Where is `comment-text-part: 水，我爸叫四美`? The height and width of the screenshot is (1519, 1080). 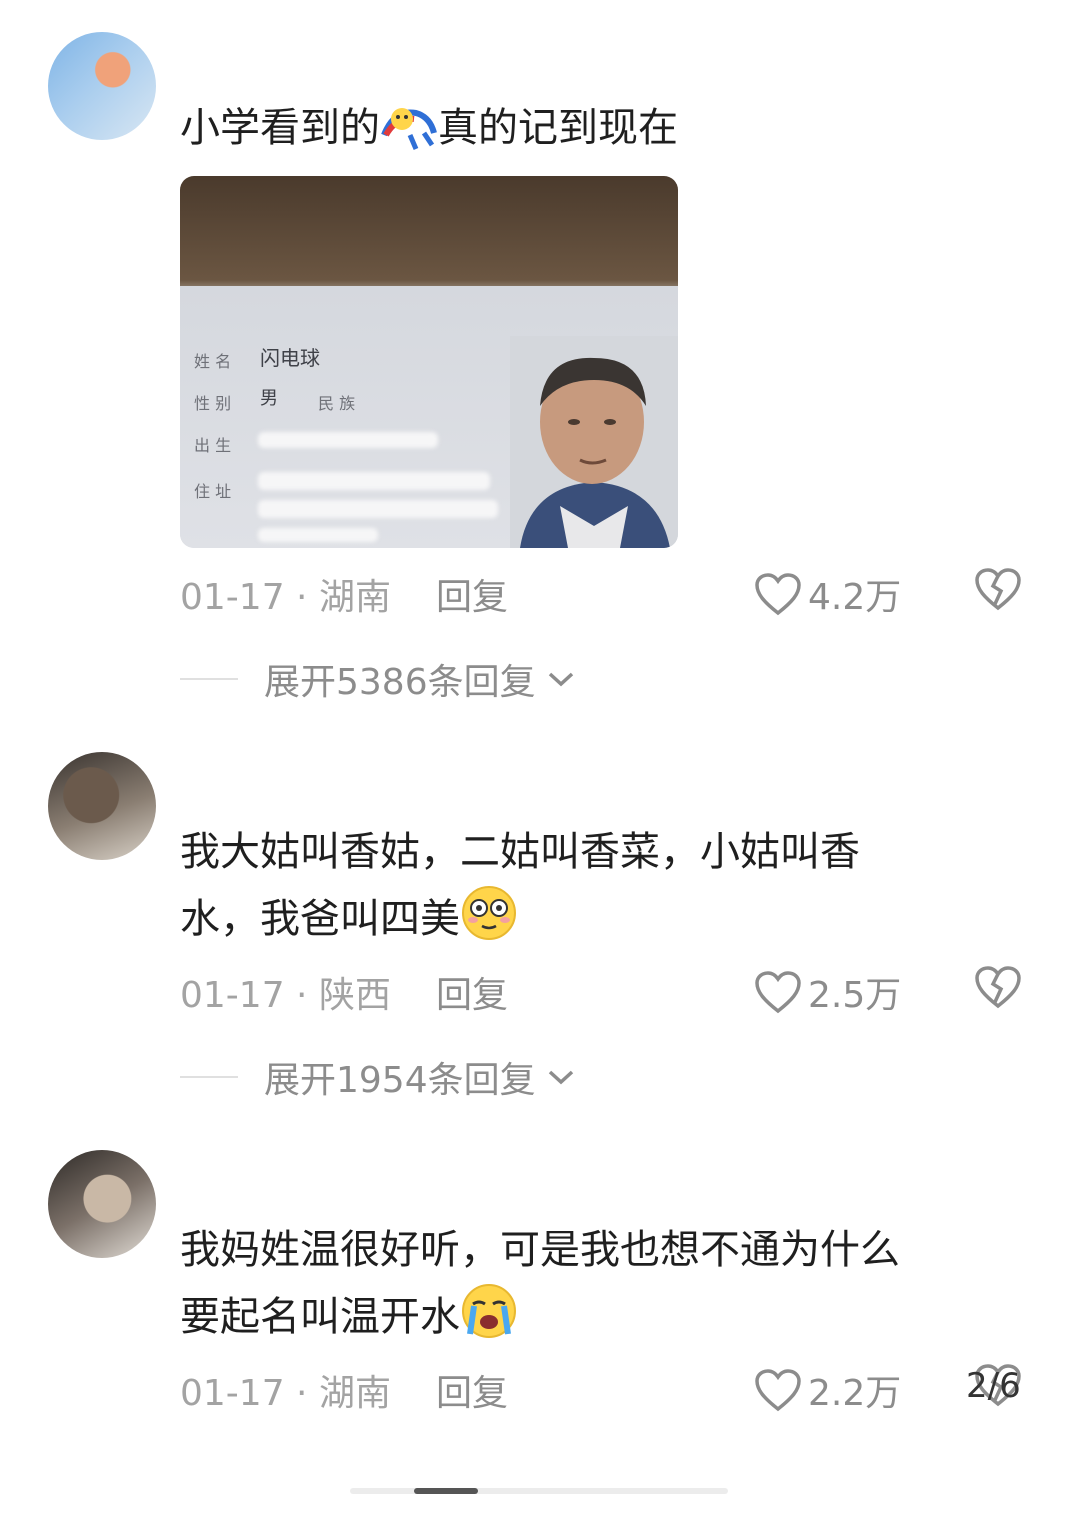 comment-text-part: 水，我爸叫四美 is located at coordinates (320, 919).